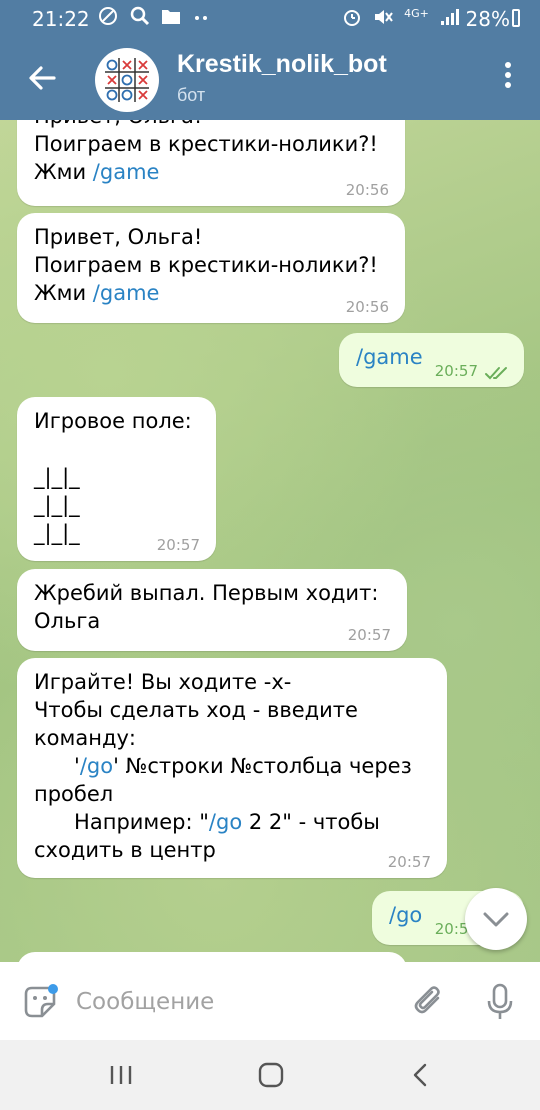  I want to click on microphone-icon, so click(500, 1001).